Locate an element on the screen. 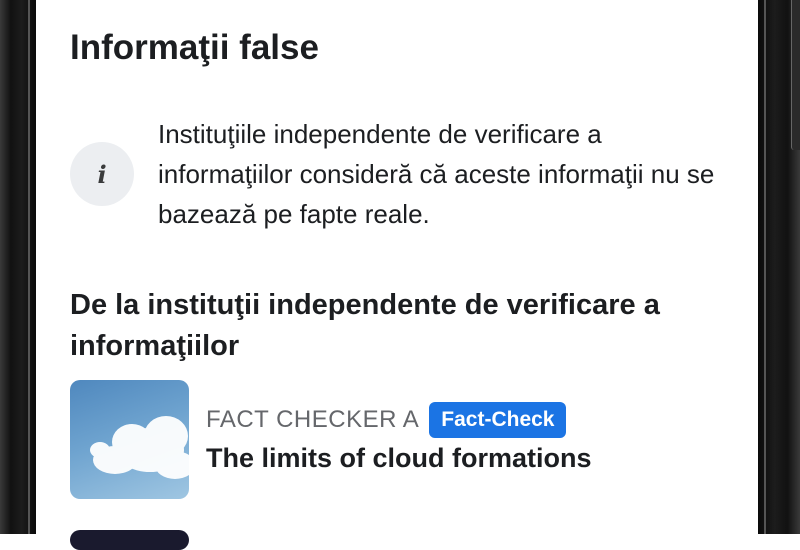  cloud-image is located at coordinates (139, 447).